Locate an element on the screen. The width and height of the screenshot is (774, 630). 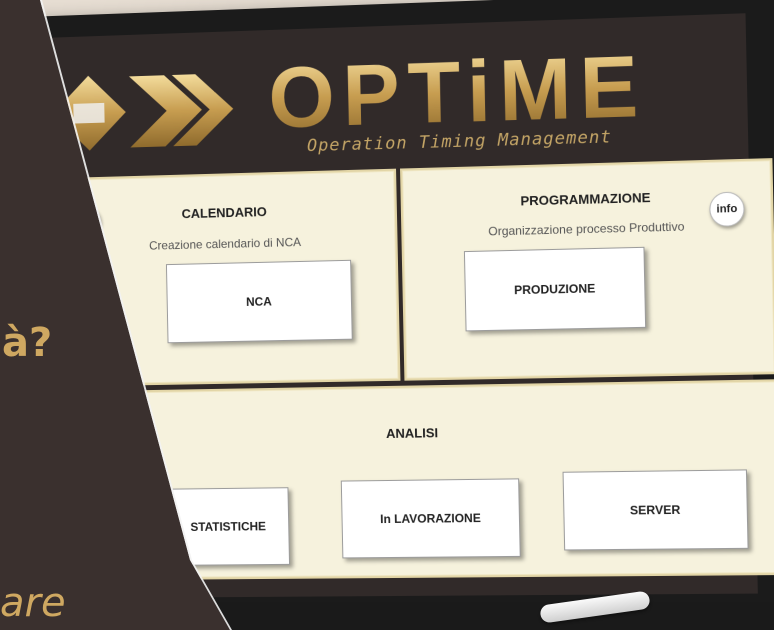
overlay-text-fragment-2: are is located at coordinates (33, 603).